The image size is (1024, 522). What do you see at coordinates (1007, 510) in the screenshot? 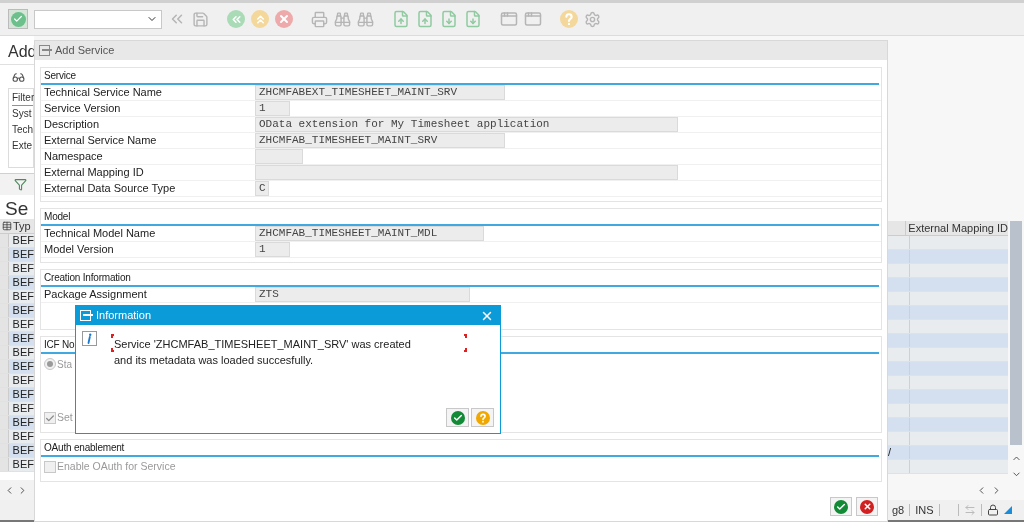
I see `resize-grip-icon` at bounding box center [1007, 510].